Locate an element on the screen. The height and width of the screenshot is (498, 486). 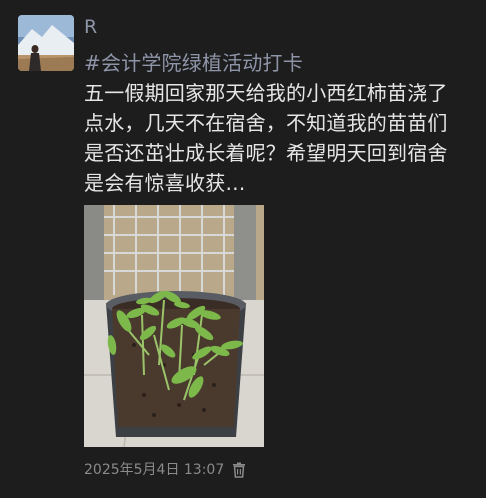
post-meta: 2025年5月4日 13:07 is located at coordinates (165, 470).